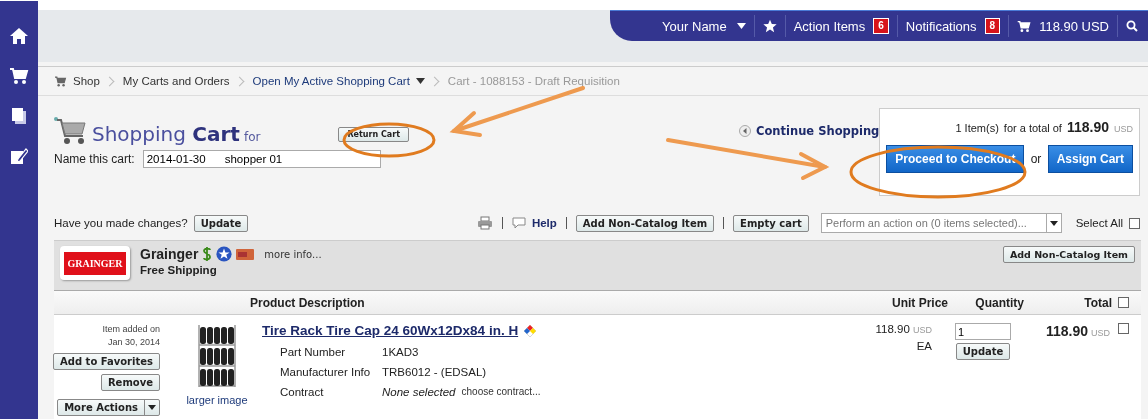 Image resolution: width=1148 pixels, height=419 pixels. Describe the element at coordinates (530, 330) in the screenshot. I see `hazard-diamond-icon` at that location.